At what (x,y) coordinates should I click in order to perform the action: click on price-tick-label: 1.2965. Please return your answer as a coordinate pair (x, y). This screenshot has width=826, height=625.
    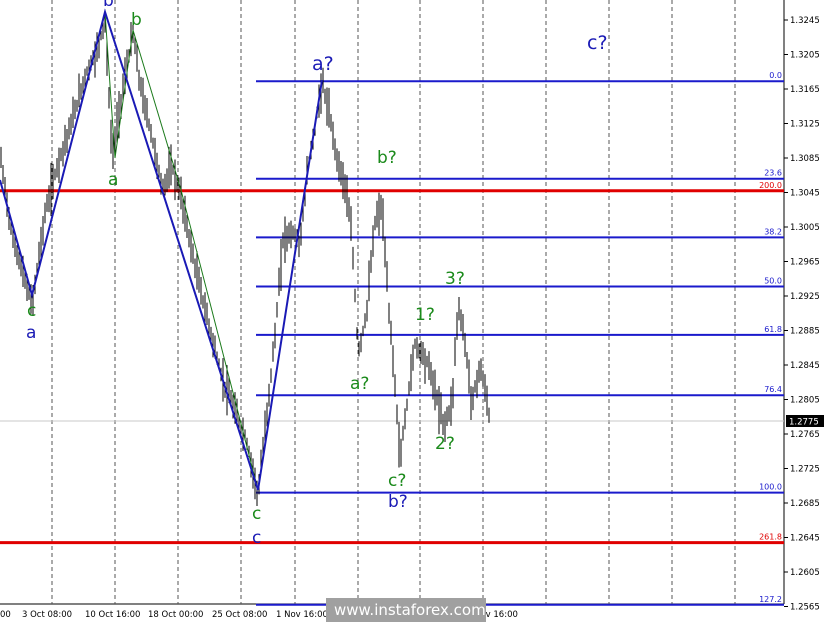
    Looking at the image, I should click on (805, 263).